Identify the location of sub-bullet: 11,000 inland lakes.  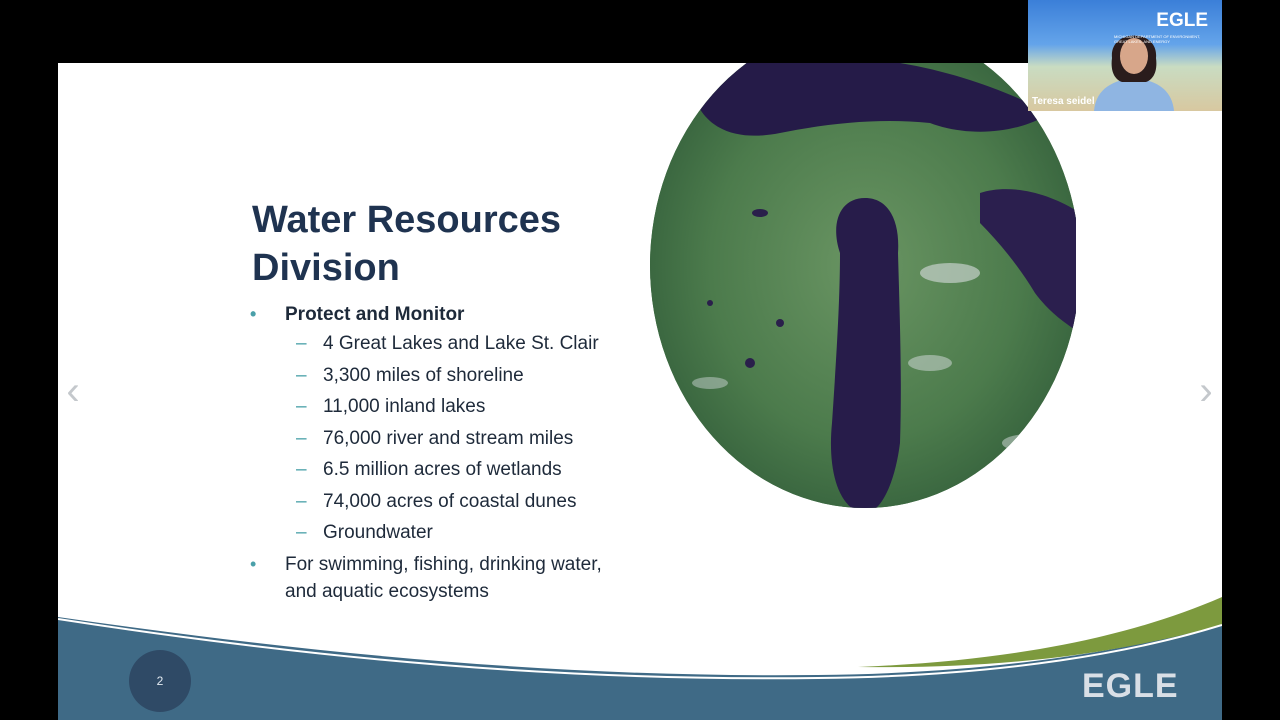
(438, 407).